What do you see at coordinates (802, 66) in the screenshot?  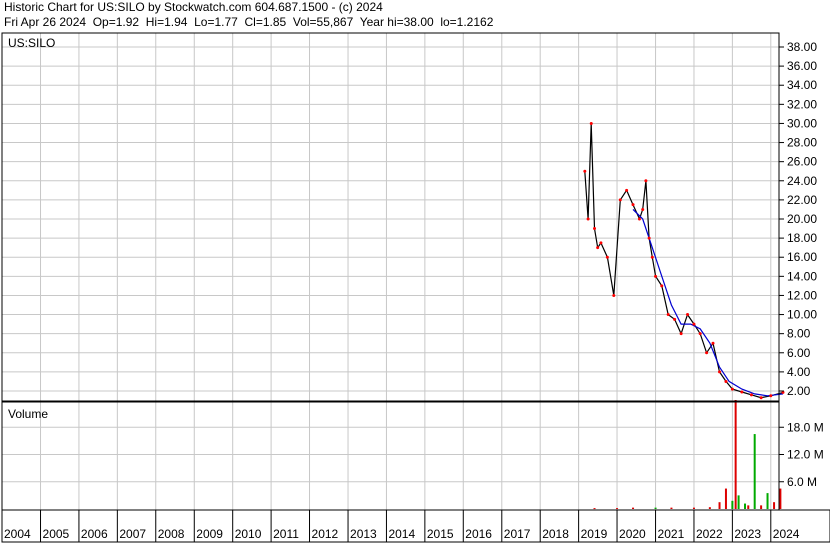 I see `price-tick-label: 36.00` at bounding box center [802, 66].